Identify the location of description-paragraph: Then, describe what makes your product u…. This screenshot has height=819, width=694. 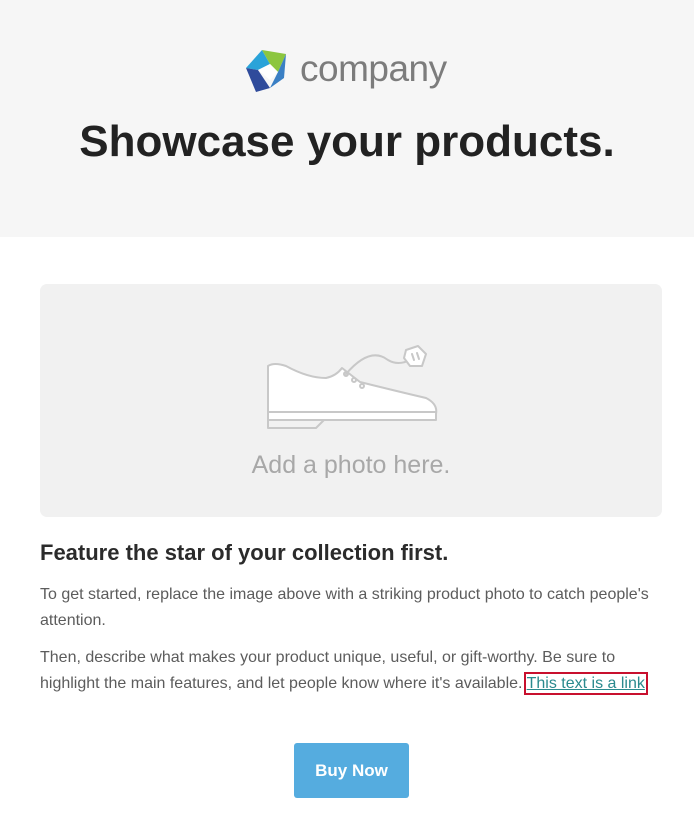
(352, 671).